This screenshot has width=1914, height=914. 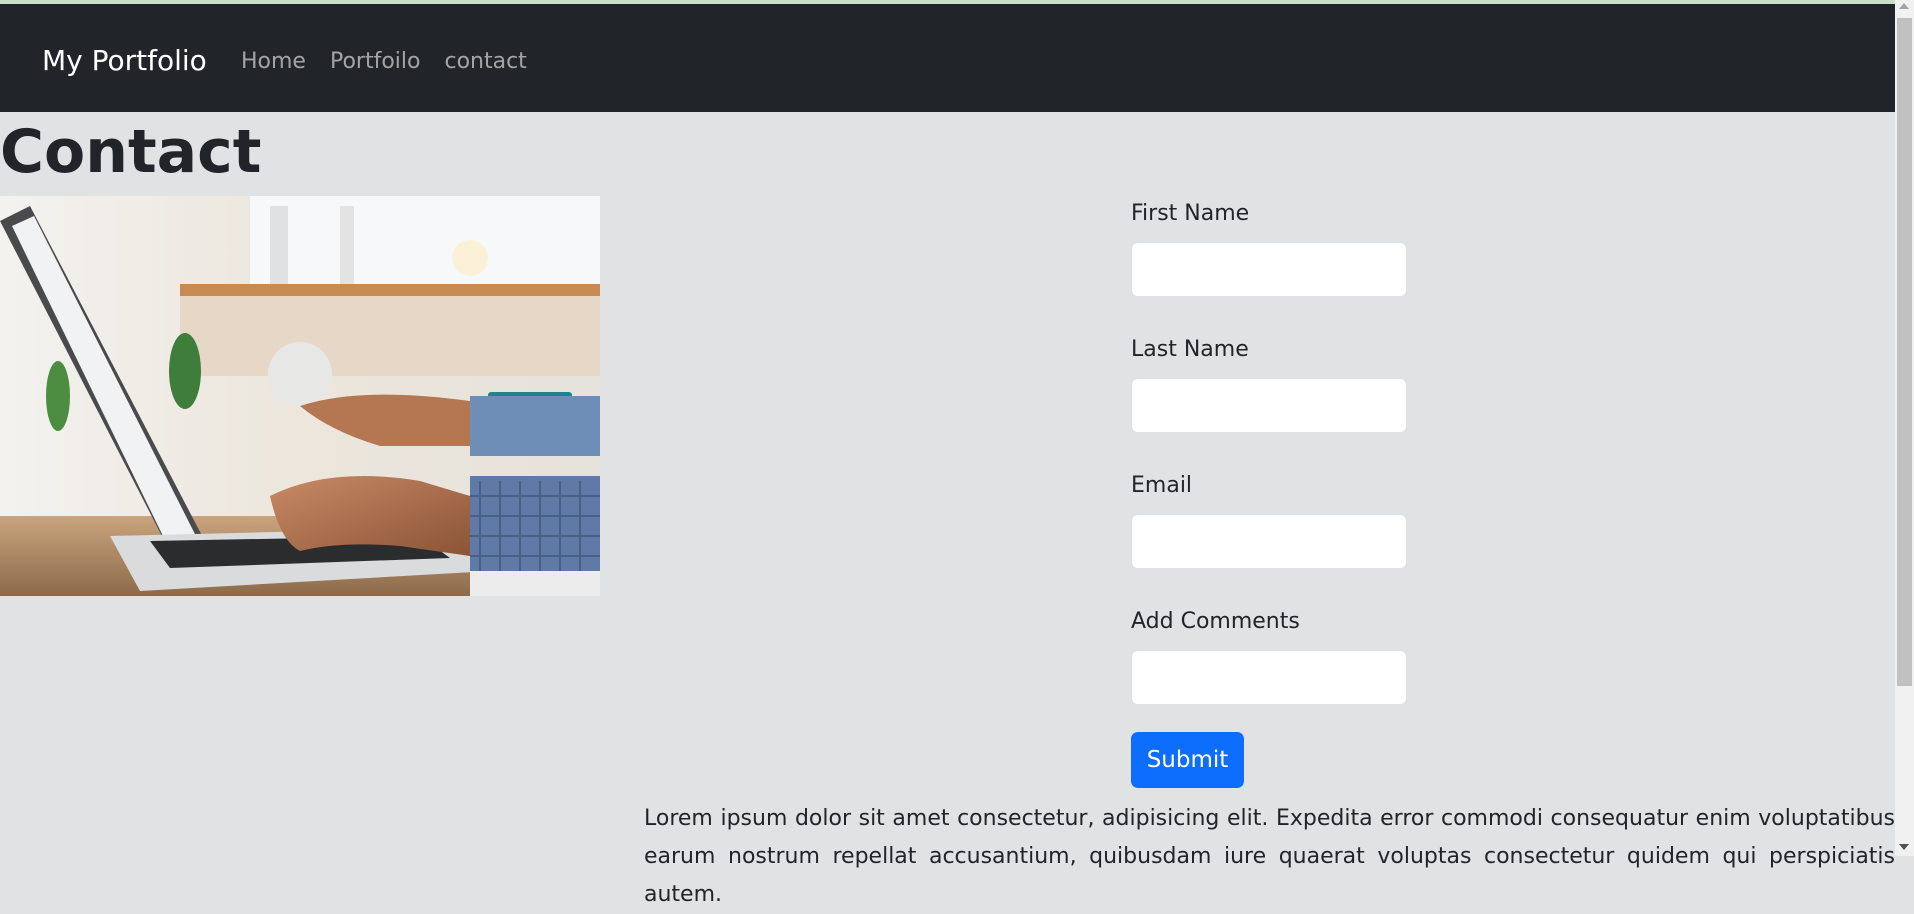 What do you see at coordinates (375, 61) in the screenshot?
I see `nav-link-portfolio: Portfoilo` at bounding box center [375, 61].